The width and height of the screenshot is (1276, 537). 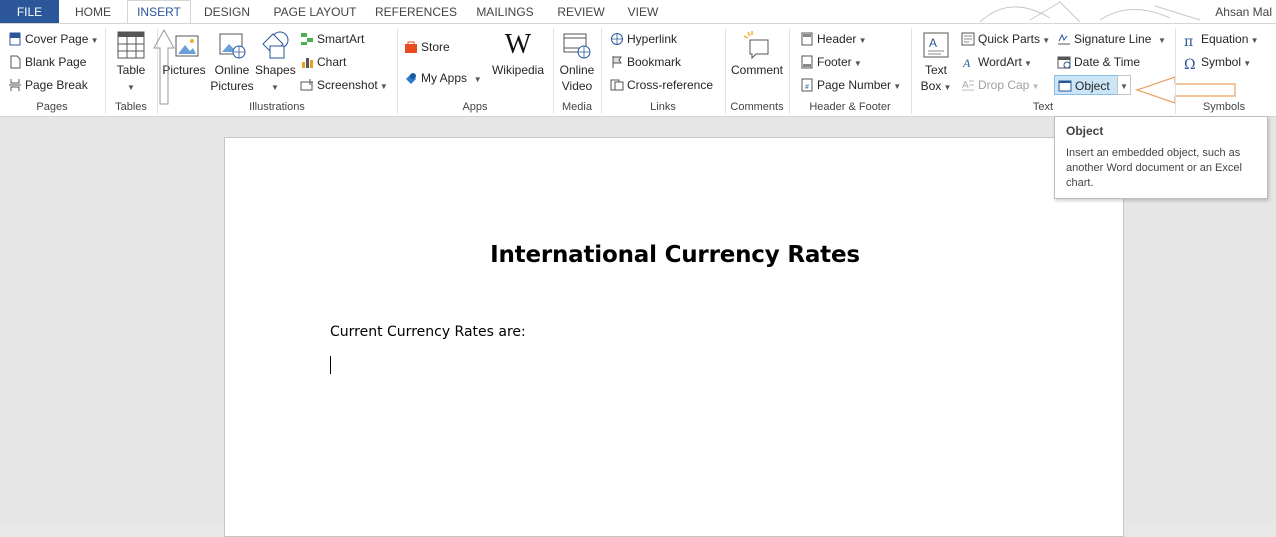 I want to click on online-pictures-button: Online Pictures, so click(x=232, y=62).